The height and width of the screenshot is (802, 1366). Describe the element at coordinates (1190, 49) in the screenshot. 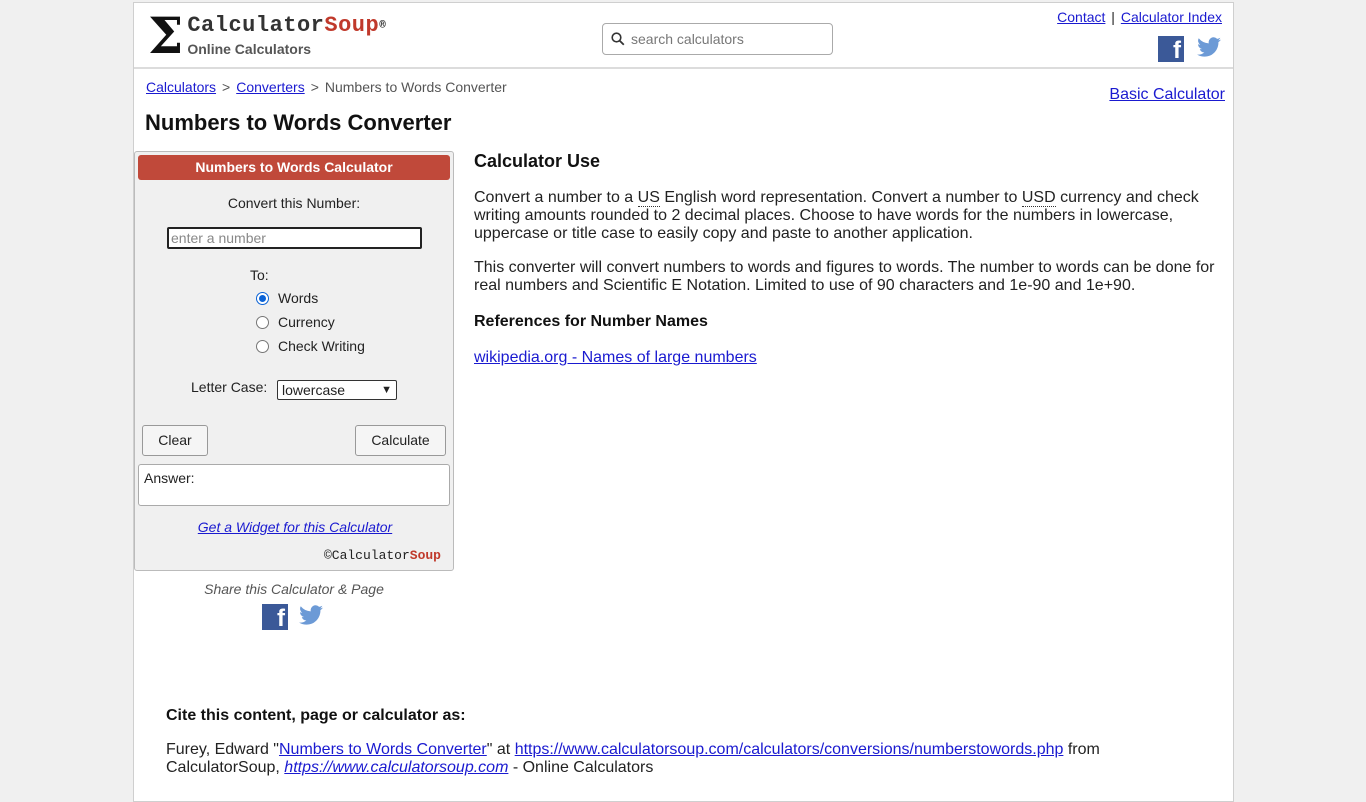

I see `social-links-top: f` at that location.